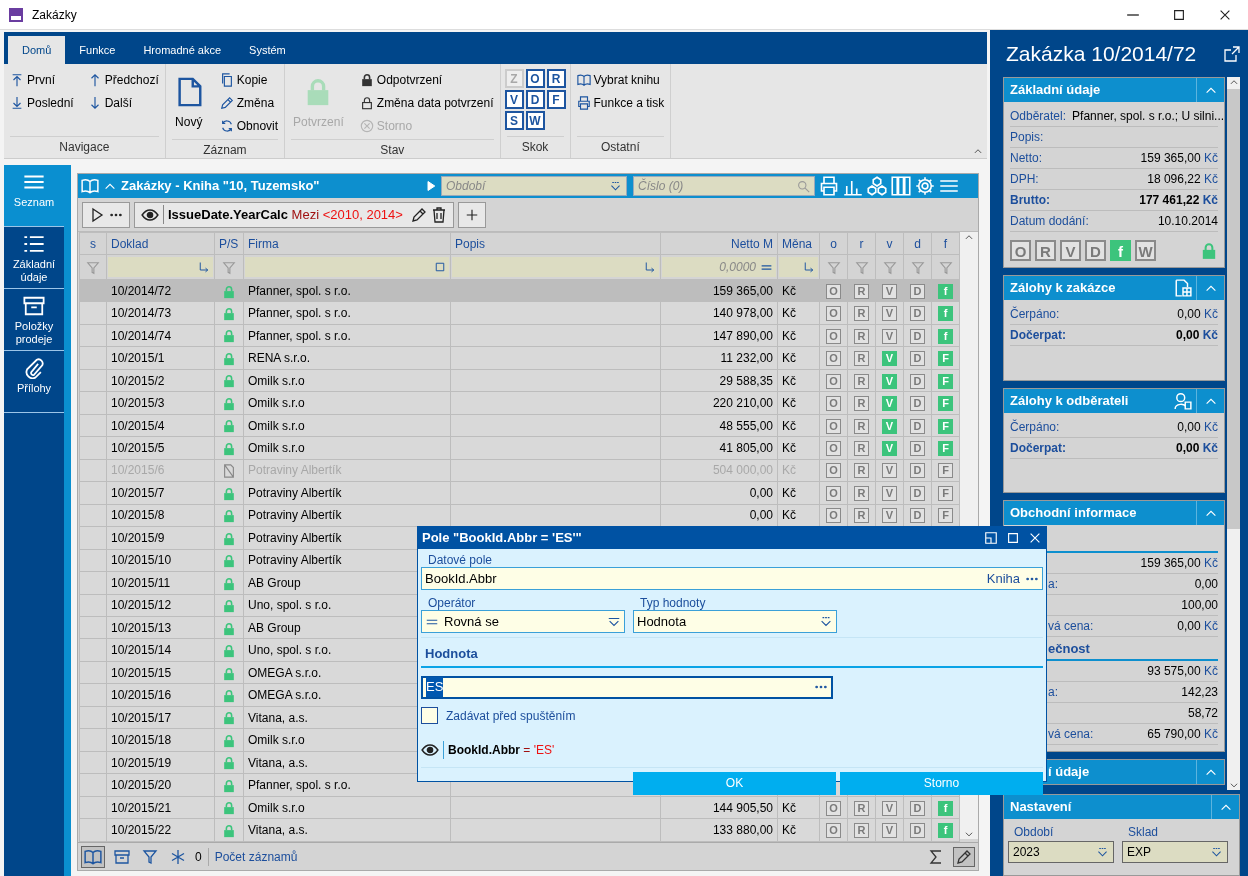 The height and width of the screenshot is (876, 1248). What do you see at coordinates (583, 102) in the screenshot?
I see `printer-icon` at bounding box center [583, 102].